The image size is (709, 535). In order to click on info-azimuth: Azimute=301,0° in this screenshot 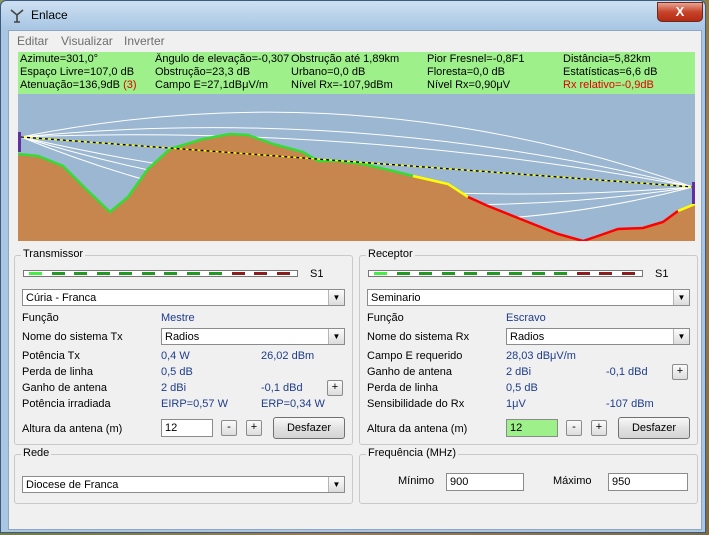, I will do `click(59, 59)`.